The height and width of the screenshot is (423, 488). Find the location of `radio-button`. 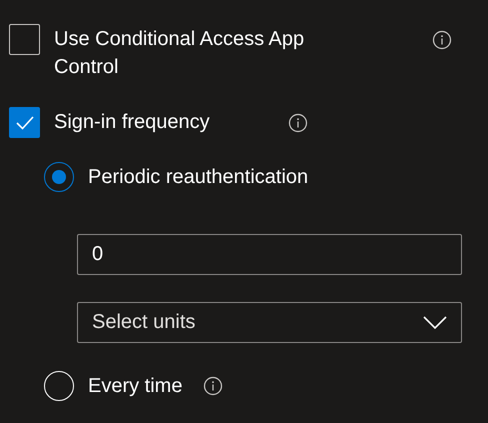

radio-button is located at coordinates (59, 177).